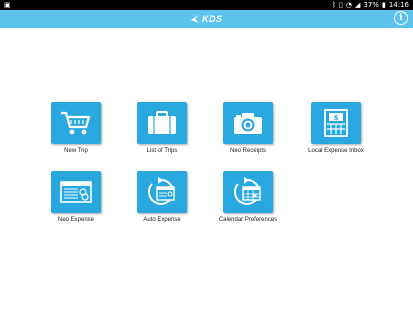 This screenshot has height=310, width=413. I want to click on info-button: i, so click(401, 18).